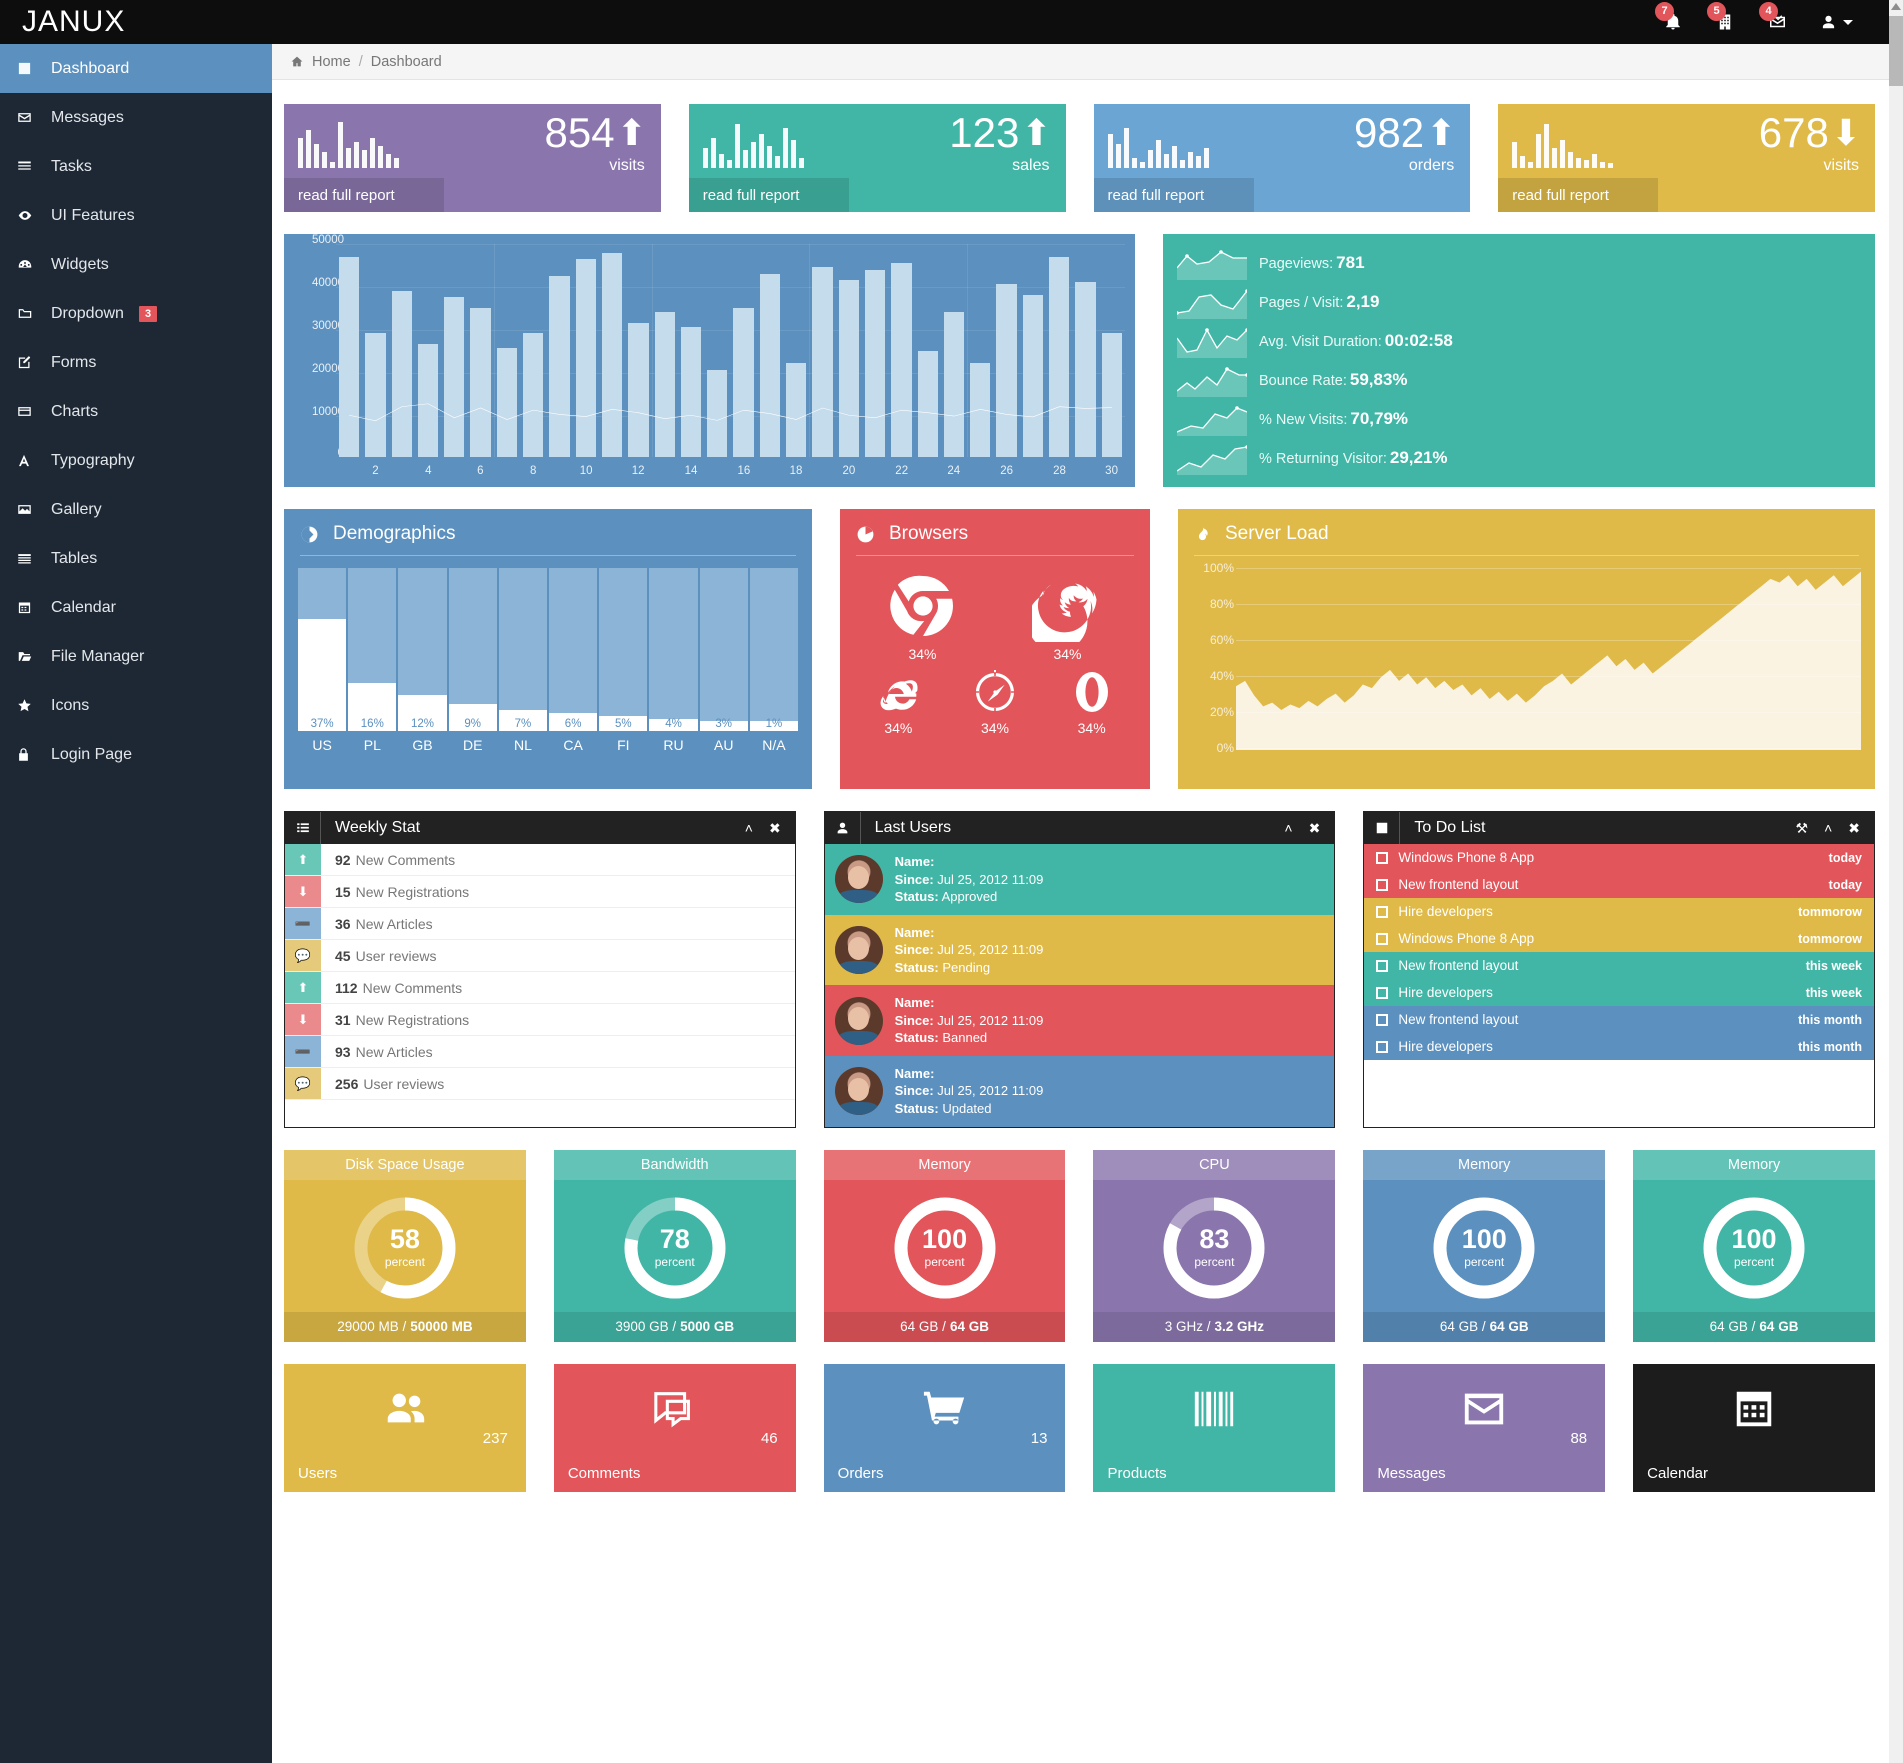  What do you see at coordinates (136, 166) in the screenshot?
I see `sidebar-item-tasks: Tasks` at bounding box center [136, 166].